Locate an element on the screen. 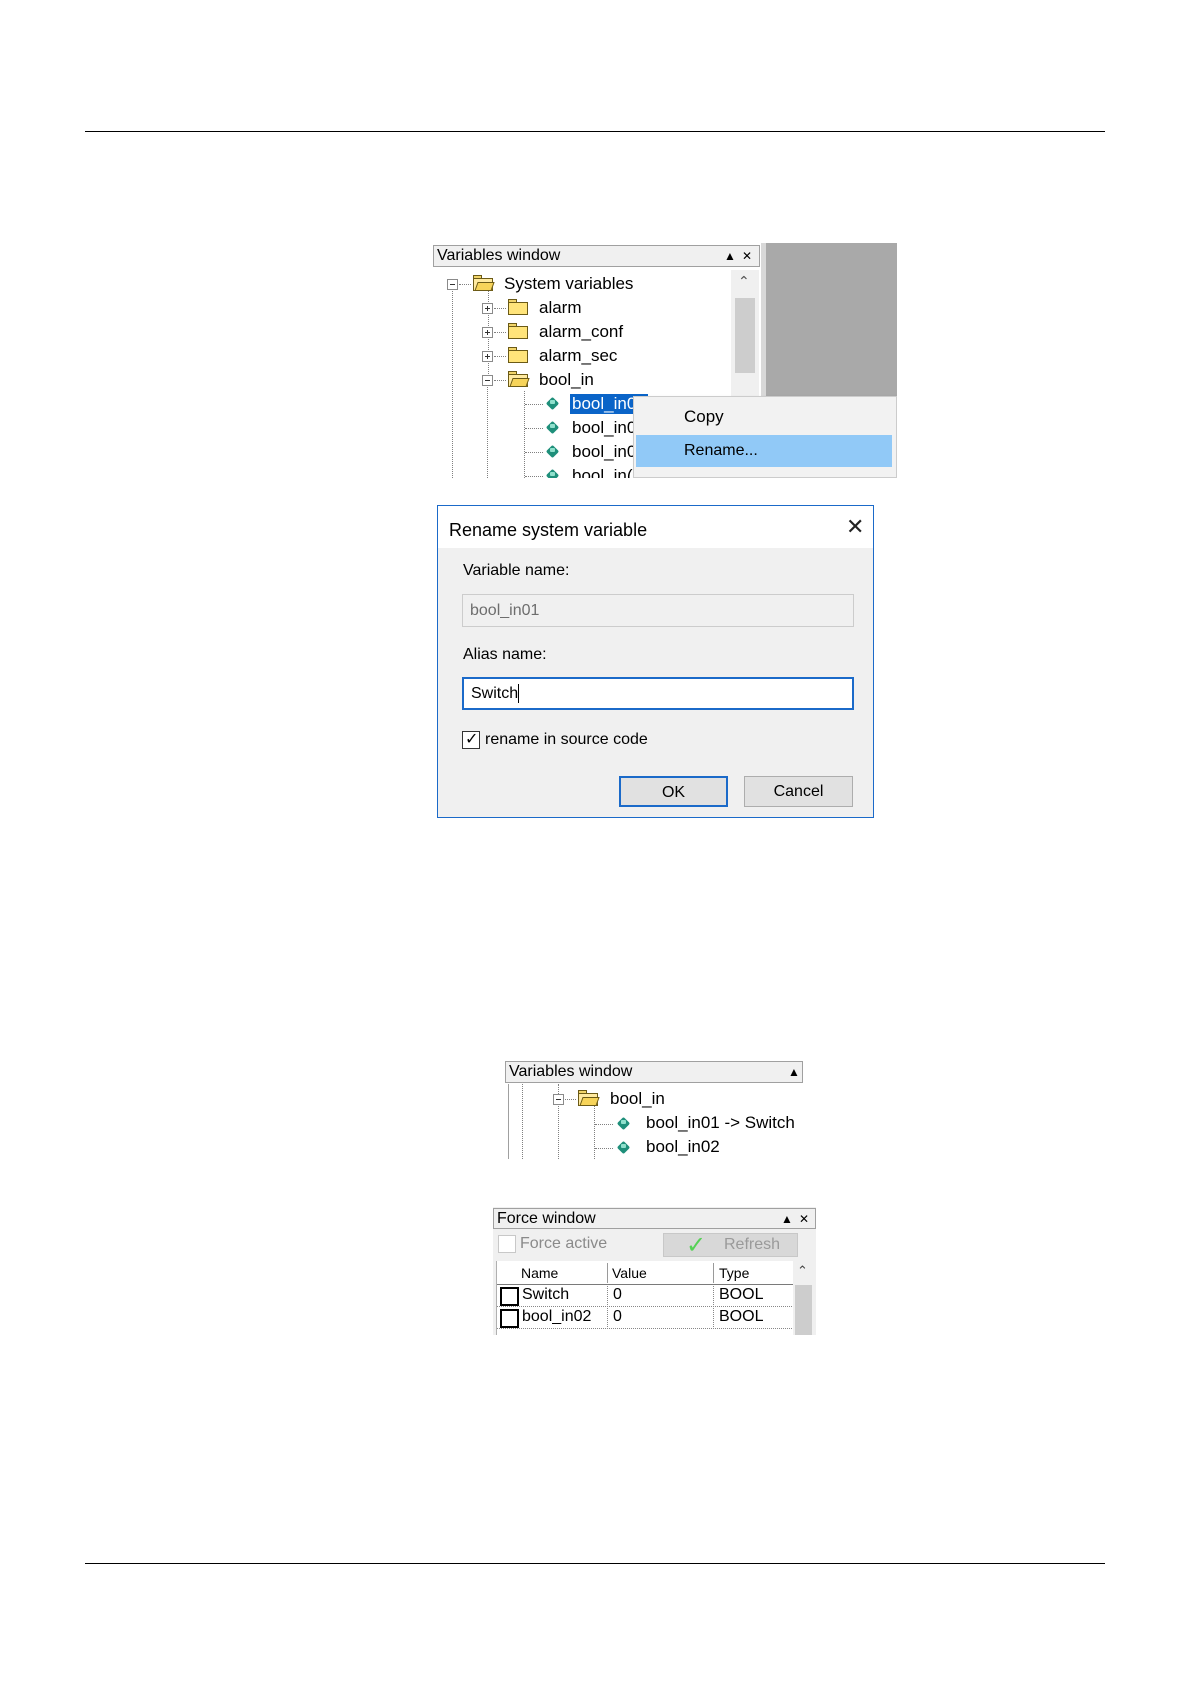 This screenshot has height=1684, width=1190. cancel-button: Cancel is located at coordinates (798, 791).